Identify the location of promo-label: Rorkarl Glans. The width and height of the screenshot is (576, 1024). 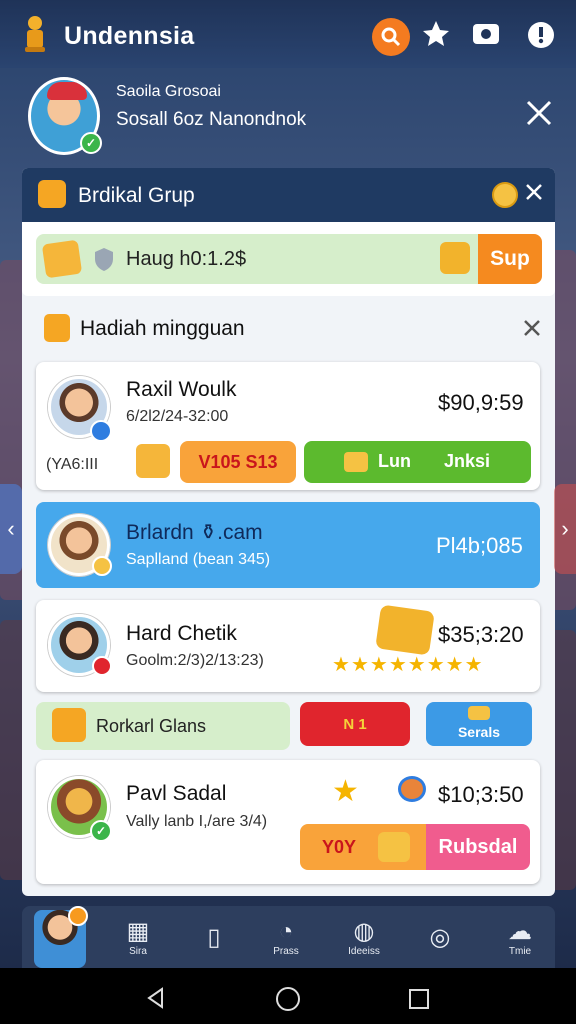
(151, 726).